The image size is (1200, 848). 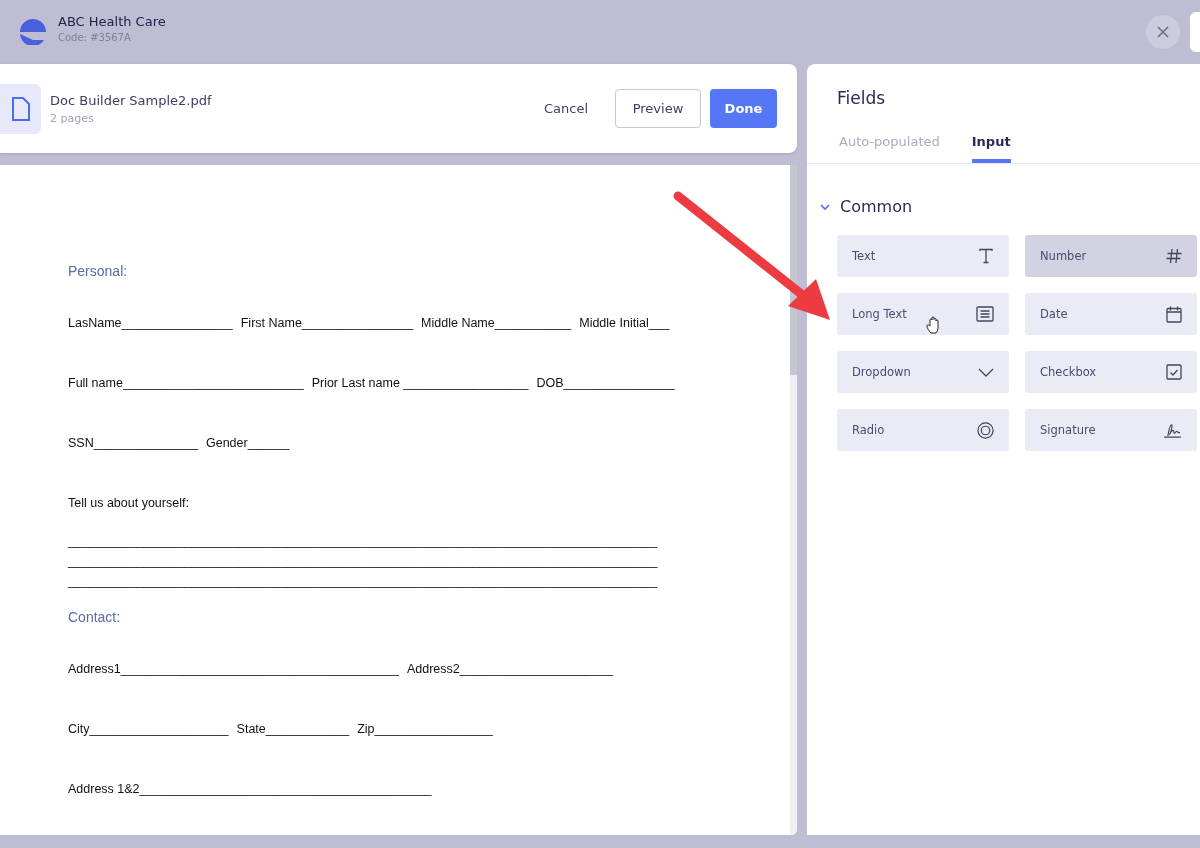 I want to click on logo-icon, so click(x=33, y=32).